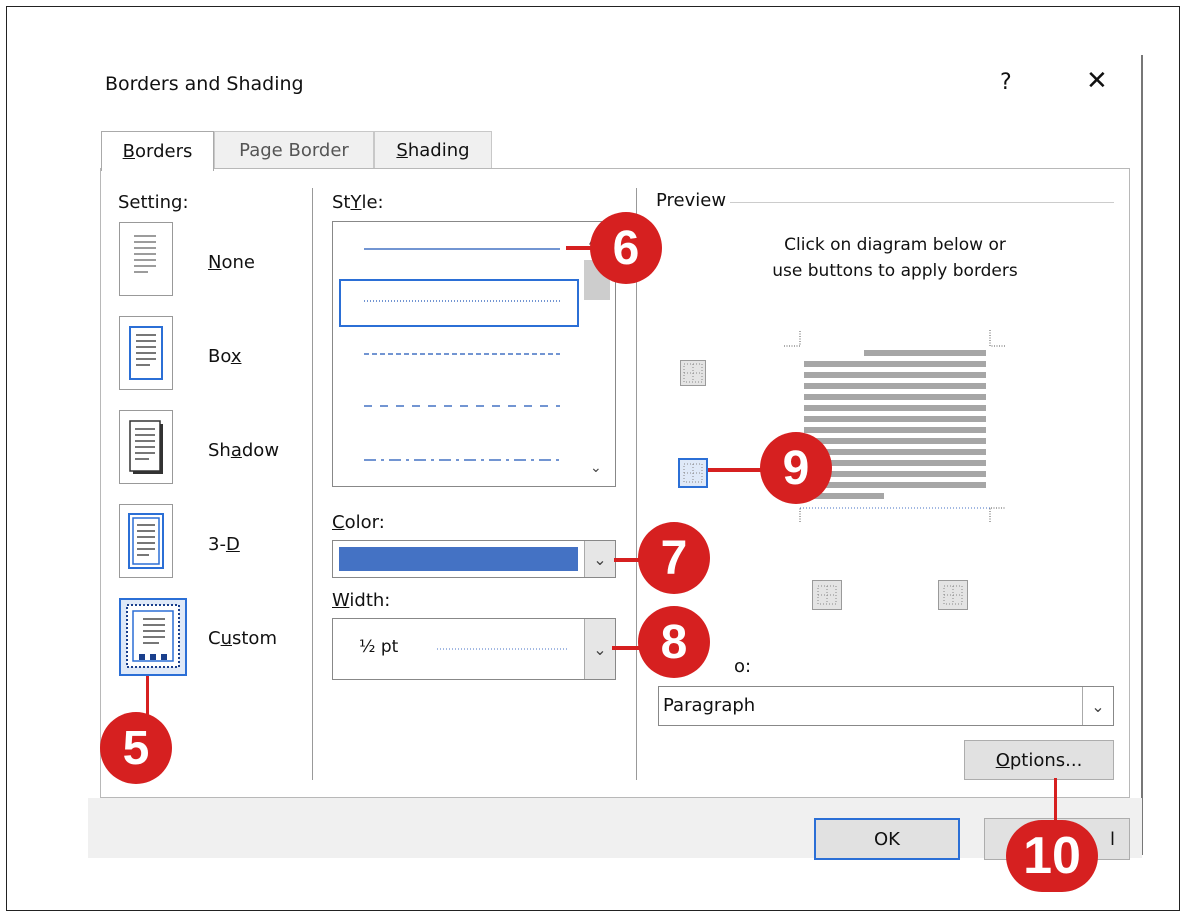  What do you see at coordinates (895, 245) in the screenshot?
I see `preview-instruction-line1: Click on diagram below or` at bounding box center [895, 245].